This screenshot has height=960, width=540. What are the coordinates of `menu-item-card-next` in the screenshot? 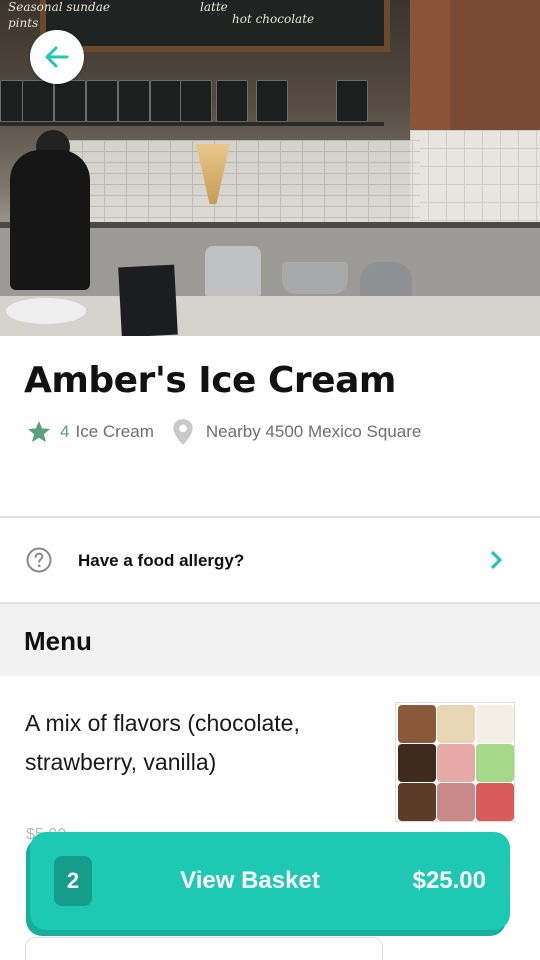 It's located at (204, 948).